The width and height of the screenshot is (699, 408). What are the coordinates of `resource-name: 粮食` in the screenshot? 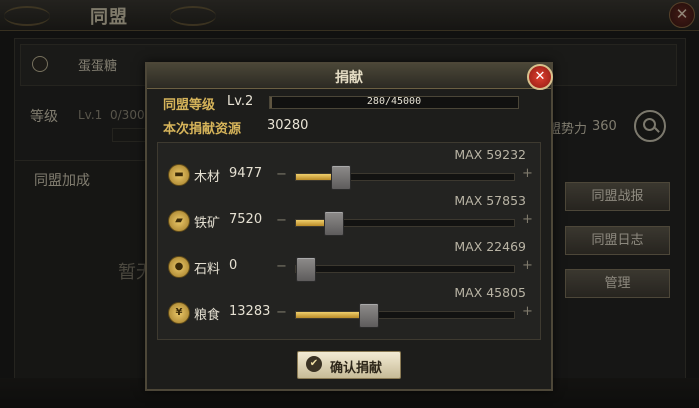 It's located at (207, 315).